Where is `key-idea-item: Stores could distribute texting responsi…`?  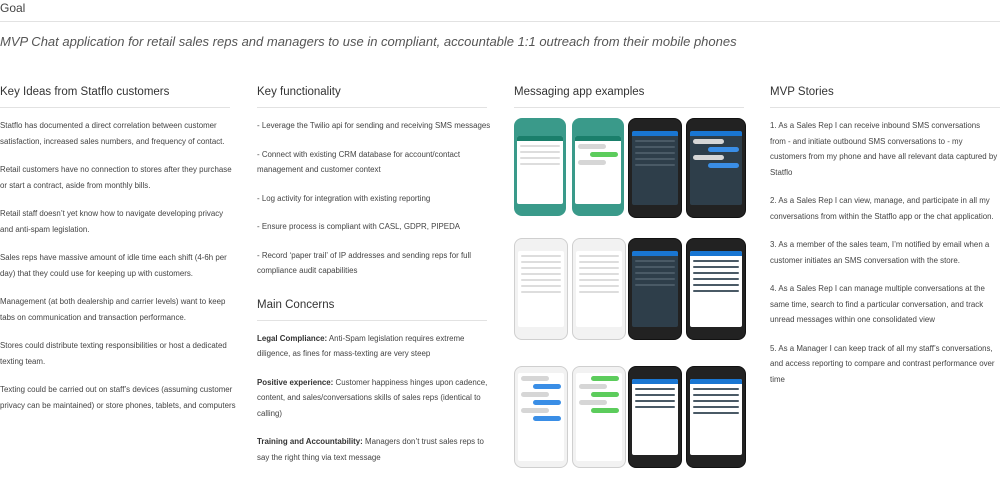 key-idea-item: Stores could distribute texting responsi… is located at coordinates (113, 353).